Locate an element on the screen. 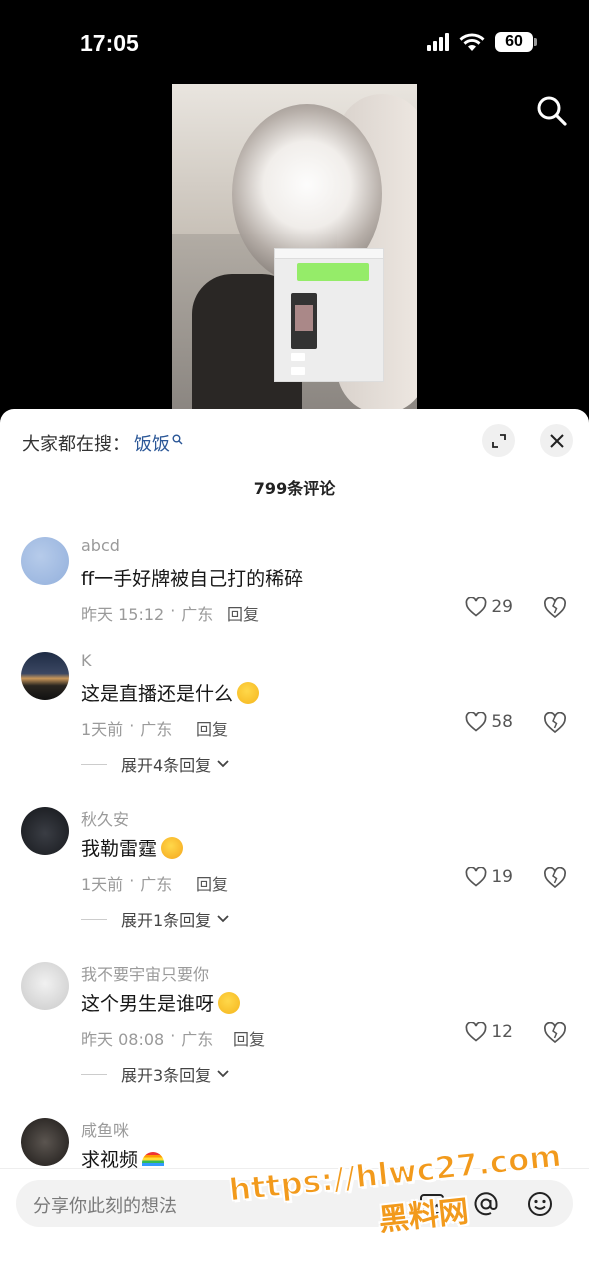  battery-level: 60 is located at coordinates (514, 42).